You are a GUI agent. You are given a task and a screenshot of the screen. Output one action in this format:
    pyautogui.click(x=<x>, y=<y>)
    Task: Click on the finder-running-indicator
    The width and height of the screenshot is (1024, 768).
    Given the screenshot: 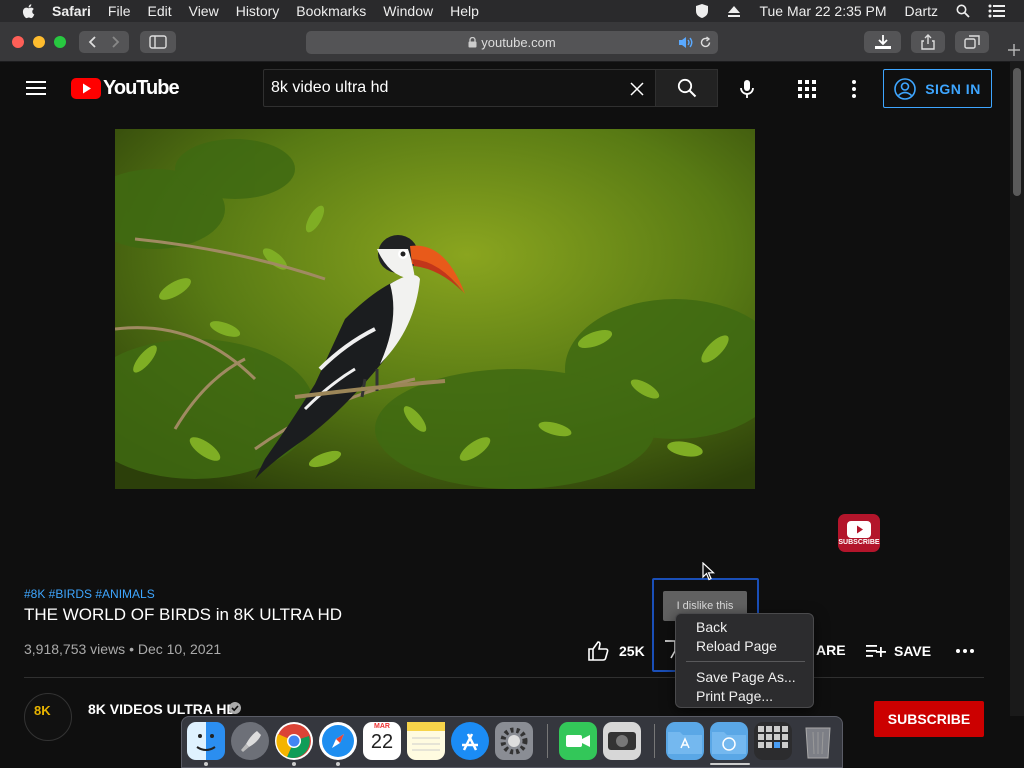 What is the action you would take?
    pyautogui.click(x=206, y=764)
    